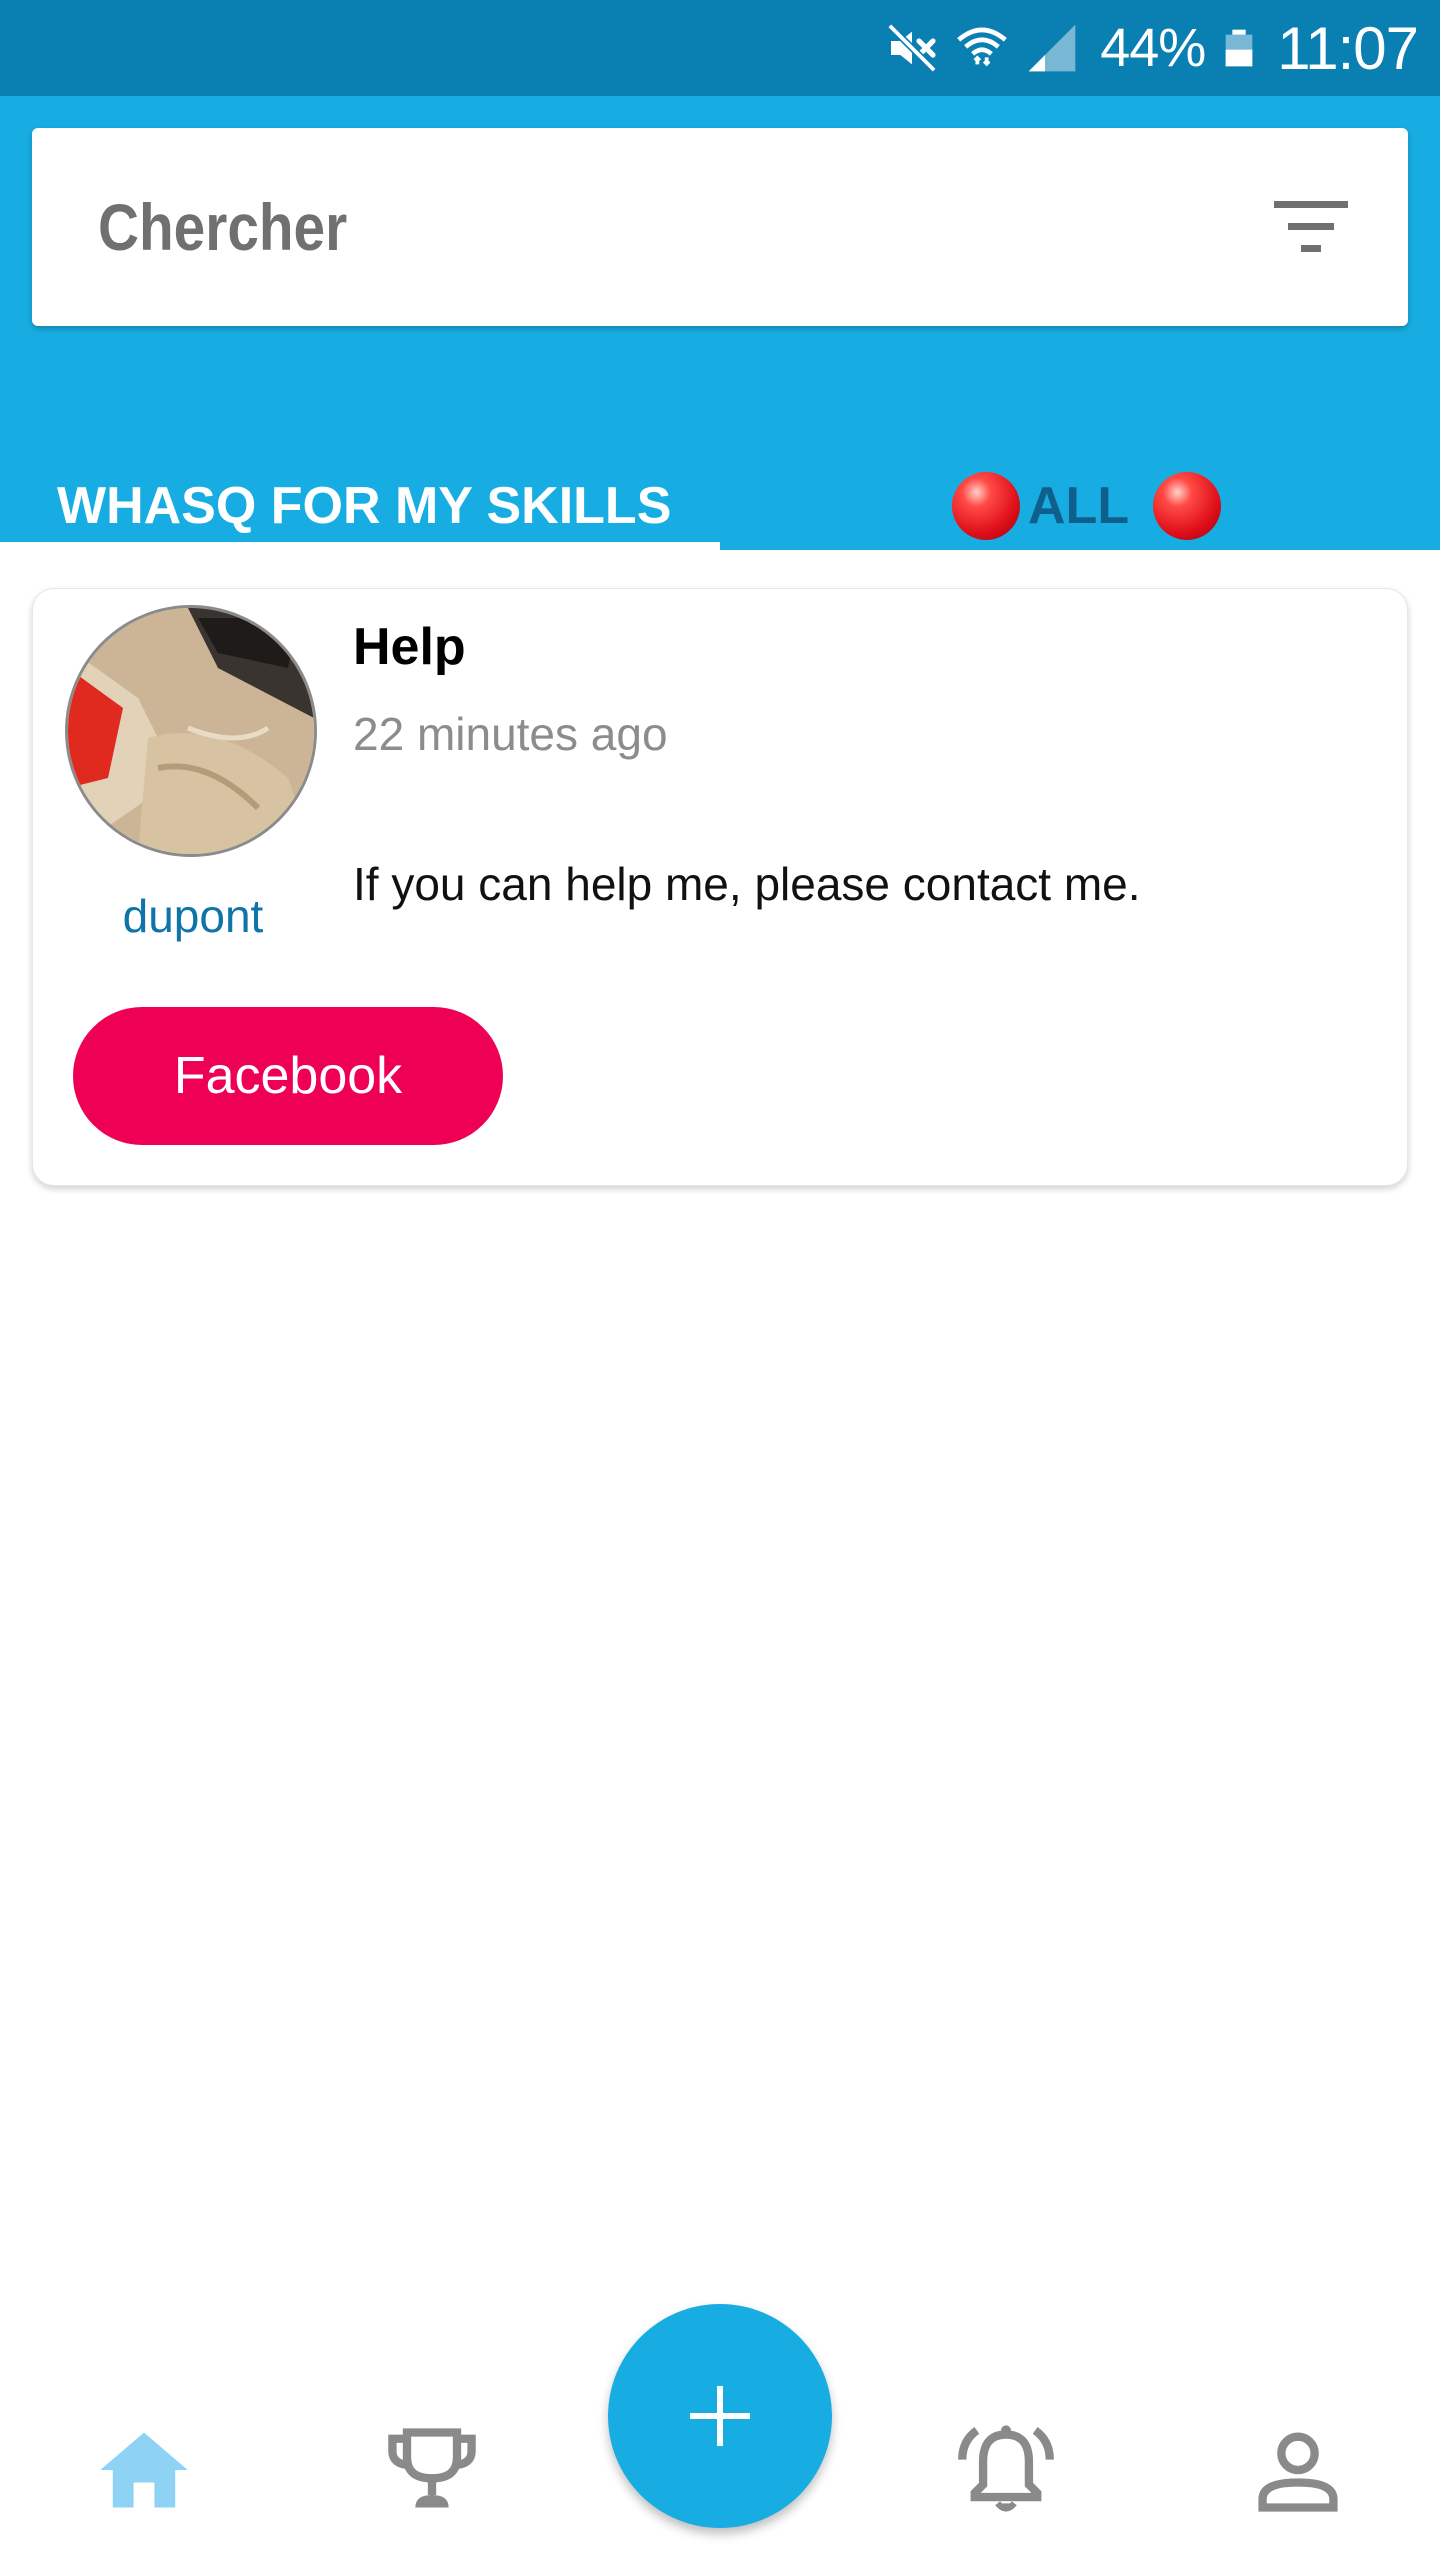  I want to click on add-icon, so click(720, 2416).